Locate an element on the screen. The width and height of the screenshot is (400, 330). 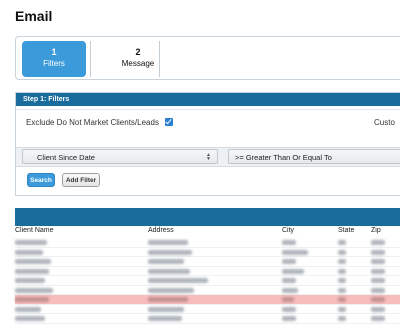
column-header-client-name: Client Name is located at coordinates (34, 230).